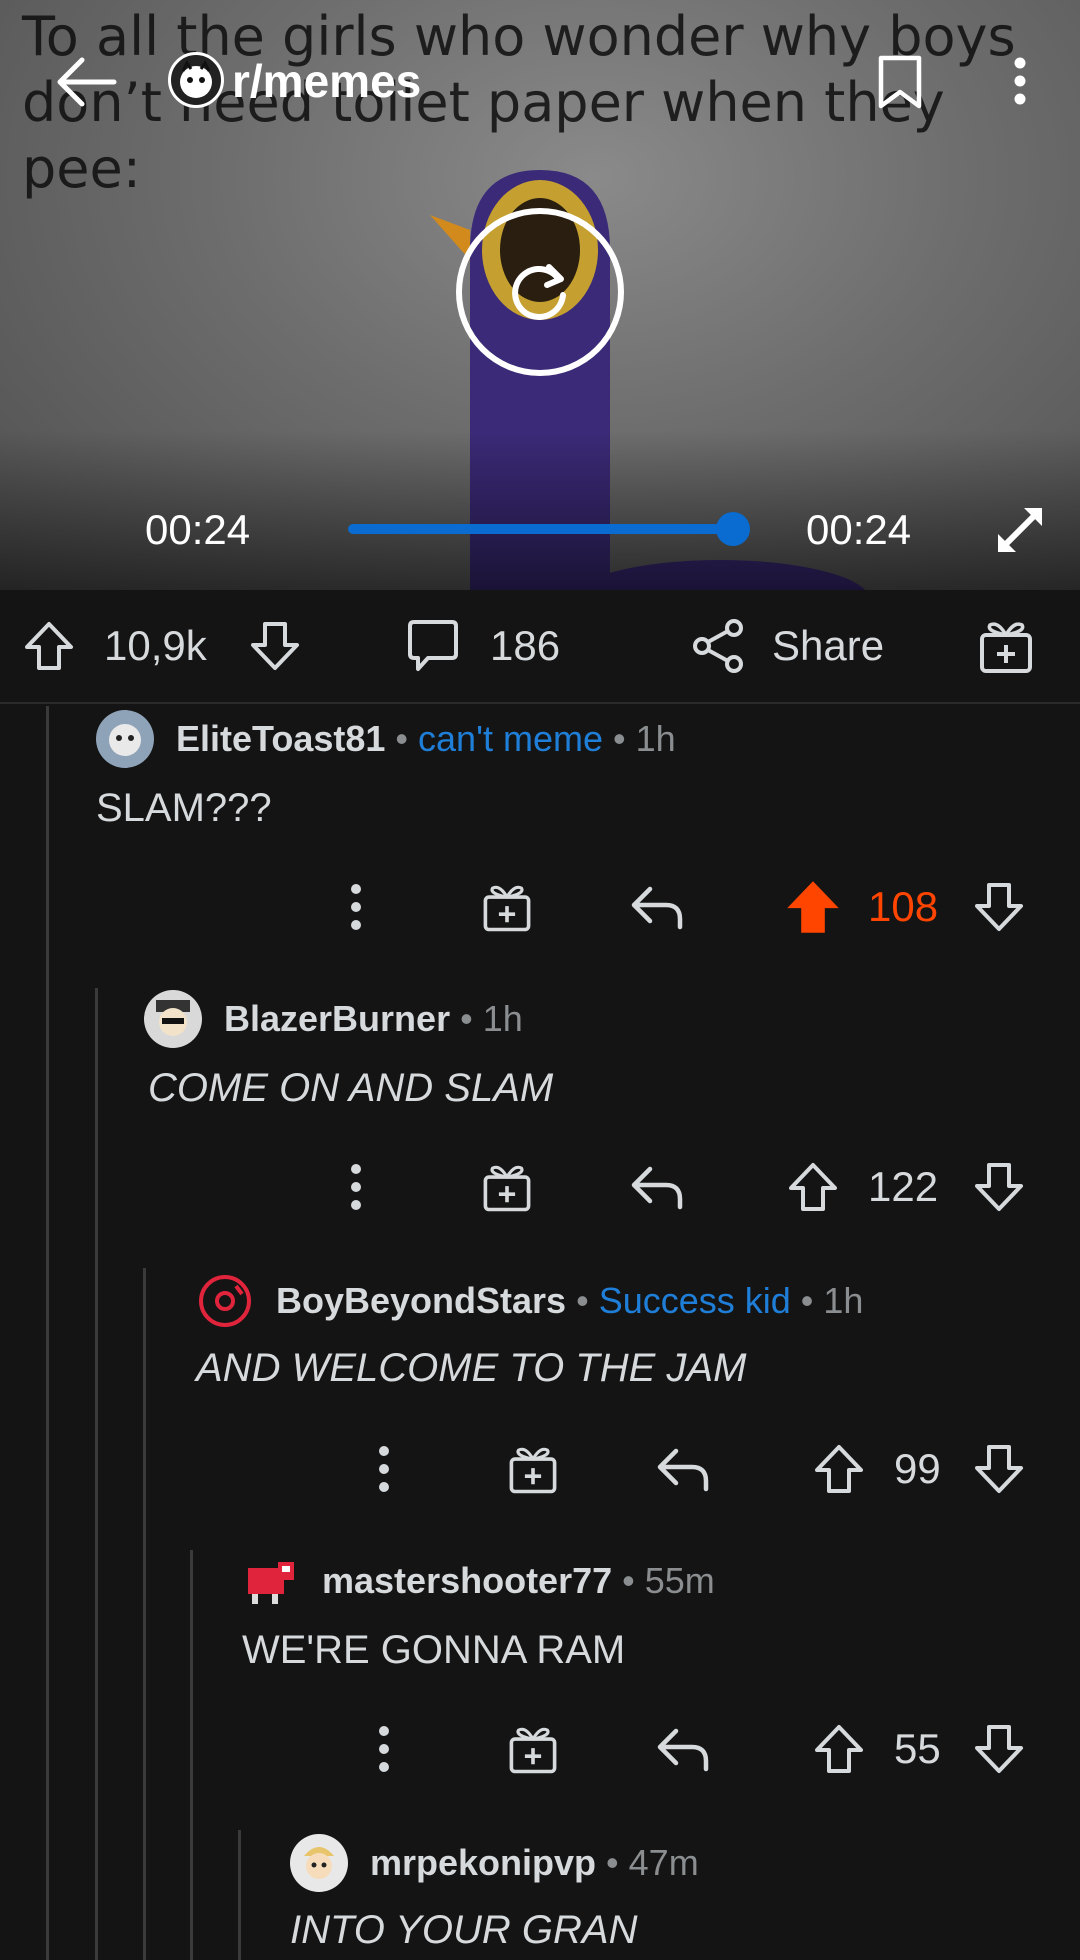 The width and height of the screenshot is (1080, 1960). What do you see at coordinates (903, 906) in the screenshot?
I see `comment-score: 108` at bounding box center [903, 906].